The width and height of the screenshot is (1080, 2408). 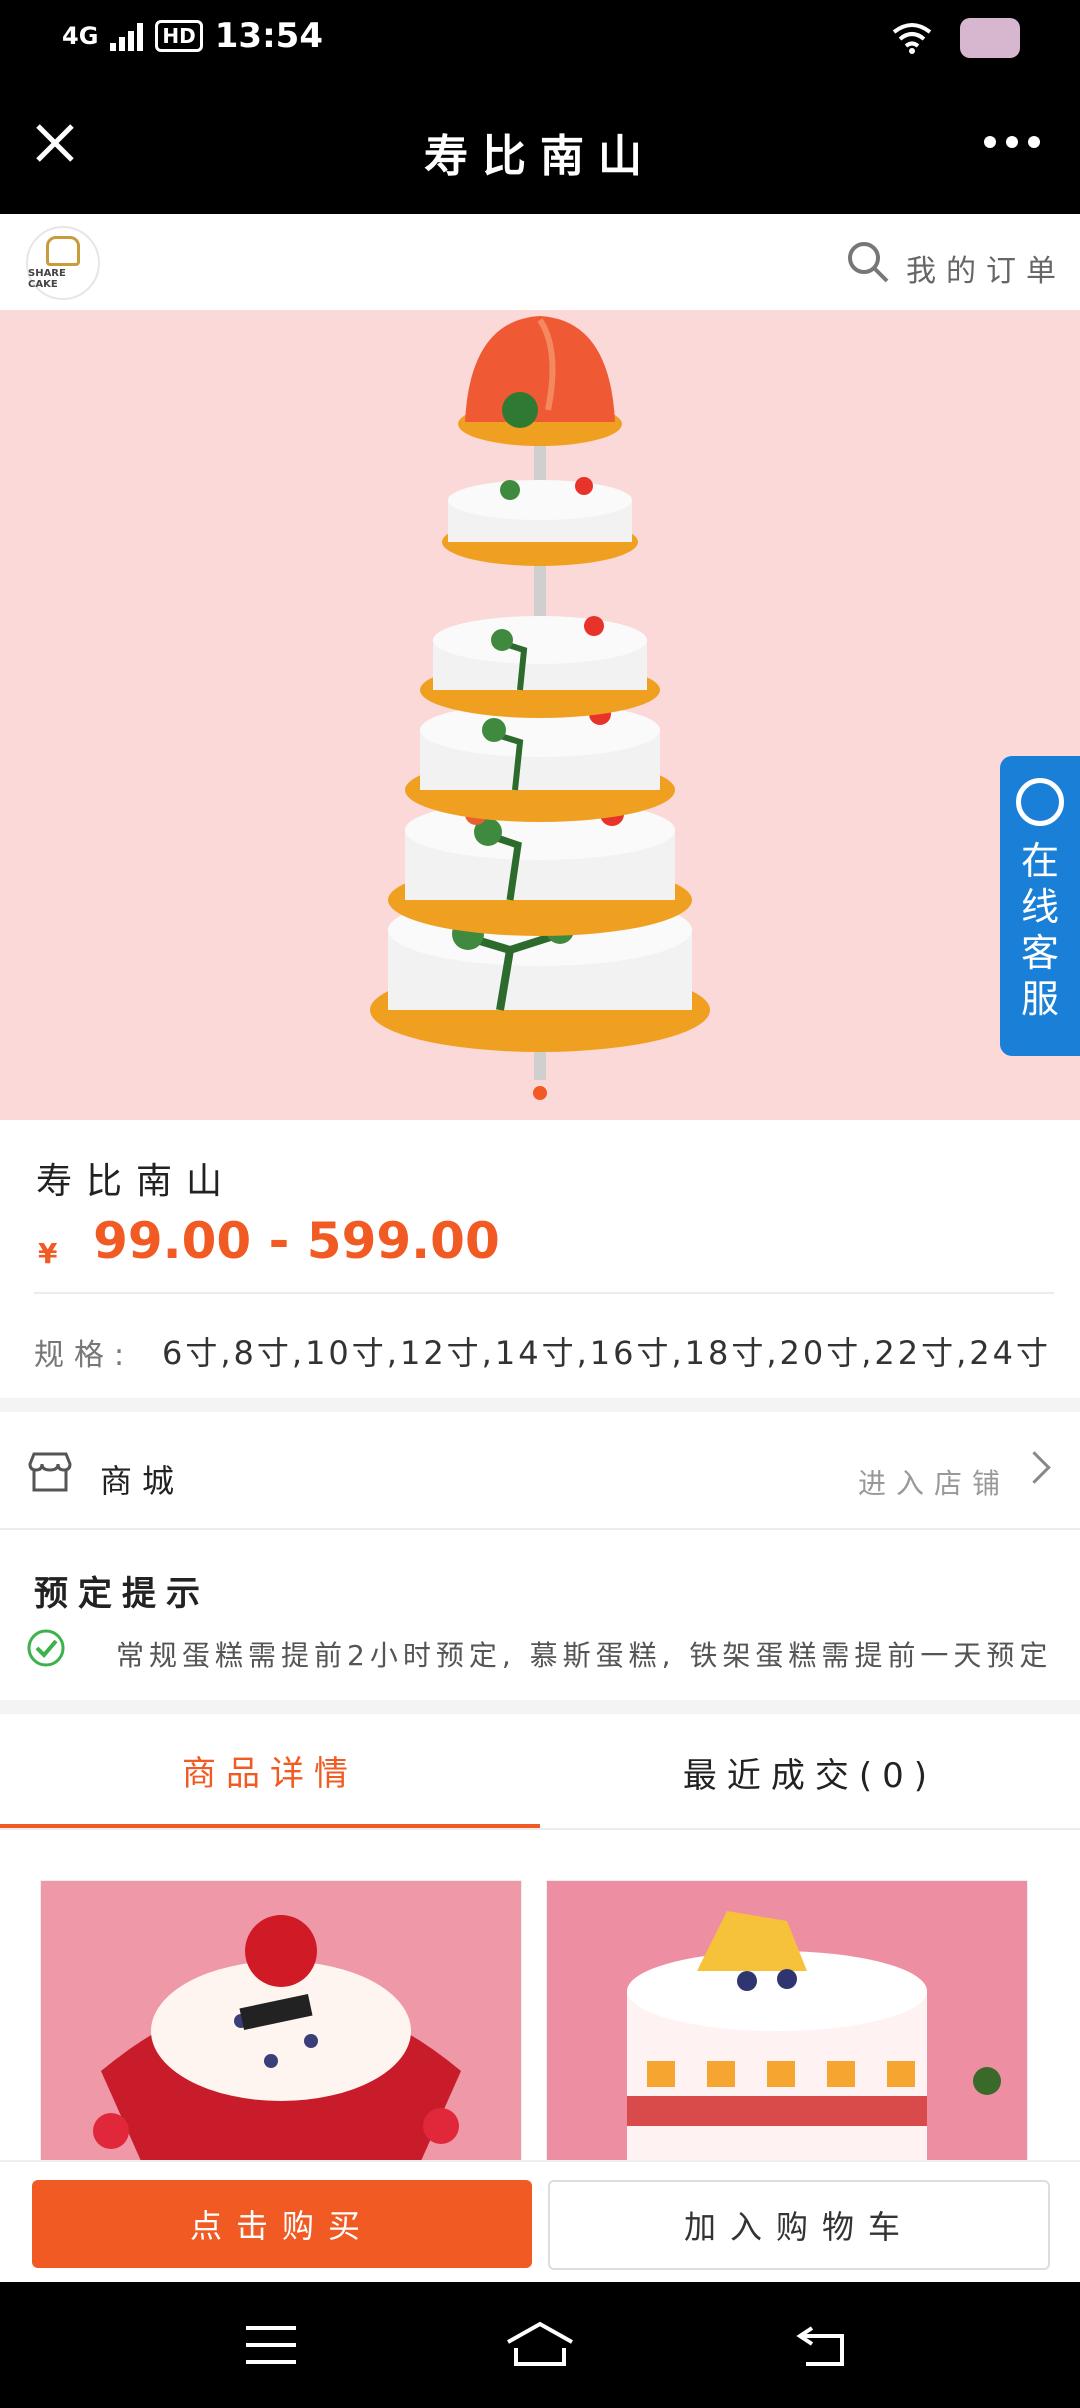 I want to click on buy-now-button: 点击购买, so click(x=282, y=2224).